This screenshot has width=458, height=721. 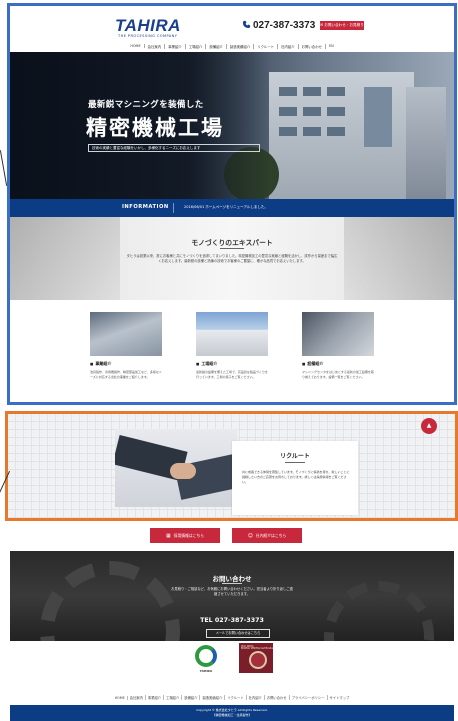 I want to click on factory-image, so click(x=232, y=334).